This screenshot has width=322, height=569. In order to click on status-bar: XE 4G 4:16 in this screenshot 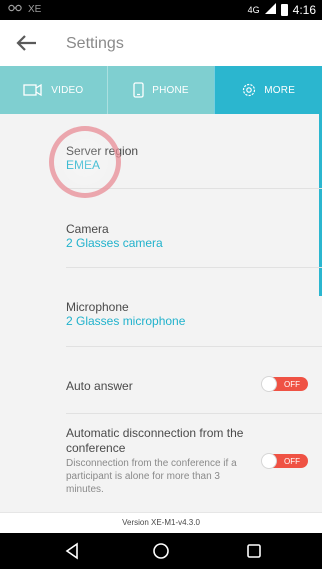, I will do `click(161, 10)`.